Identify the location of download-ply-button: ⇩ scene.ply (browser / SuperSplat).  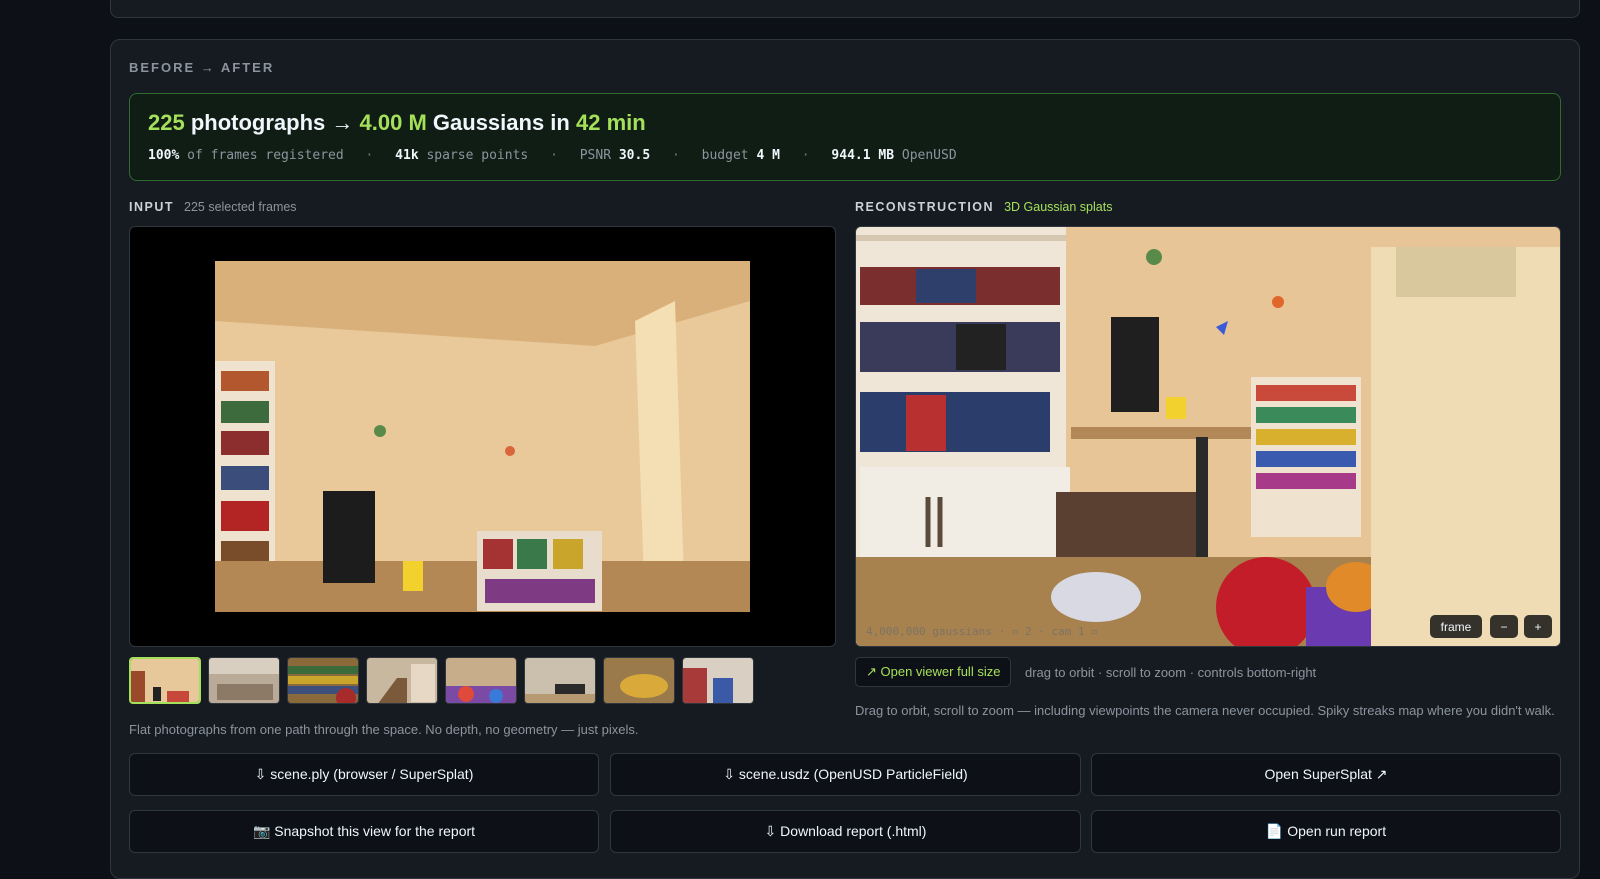
(364, 774).